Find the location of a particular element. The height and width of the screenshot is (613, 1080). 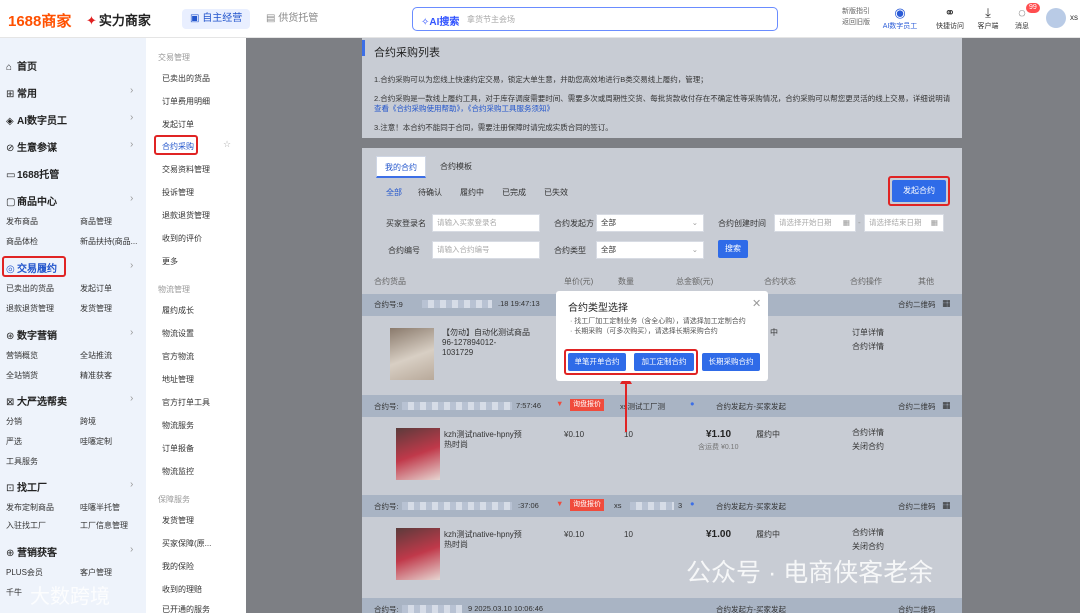

sidebar-sub-custom: 哇噻定制 is located at coordinates (96, 441).